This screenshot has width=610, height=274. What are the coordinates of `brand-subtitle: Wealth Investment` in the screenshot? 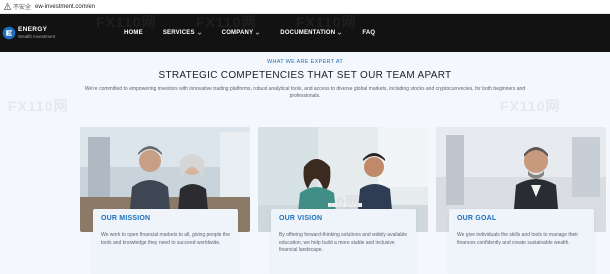 It's located at (37, 36).